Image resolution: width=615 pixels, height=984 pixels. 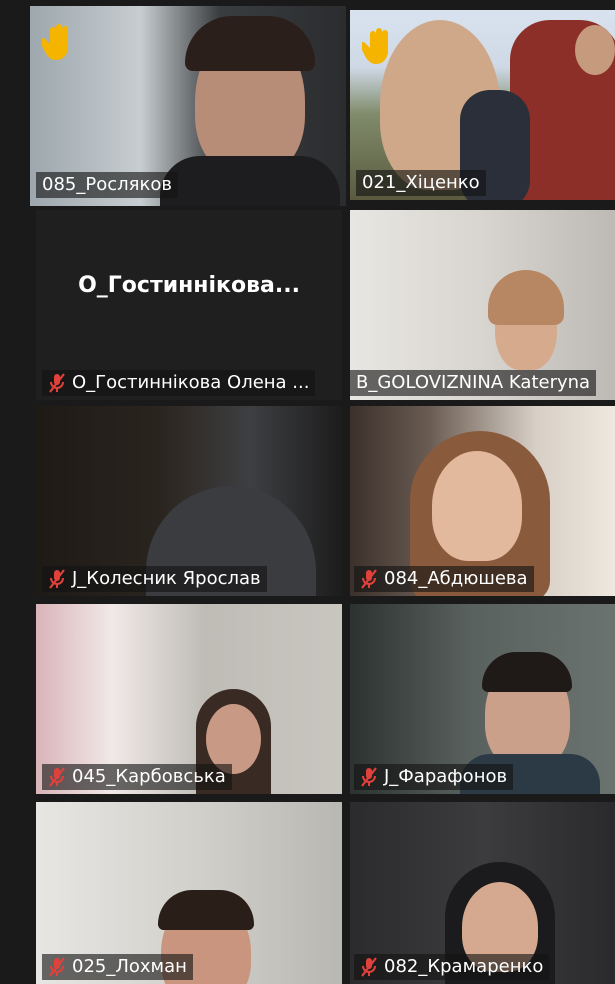 What do you see at coordinates (446, 776) in the screenshot?
I see `participant-name: J_Фарафонов` at bounding box center [446, 776].